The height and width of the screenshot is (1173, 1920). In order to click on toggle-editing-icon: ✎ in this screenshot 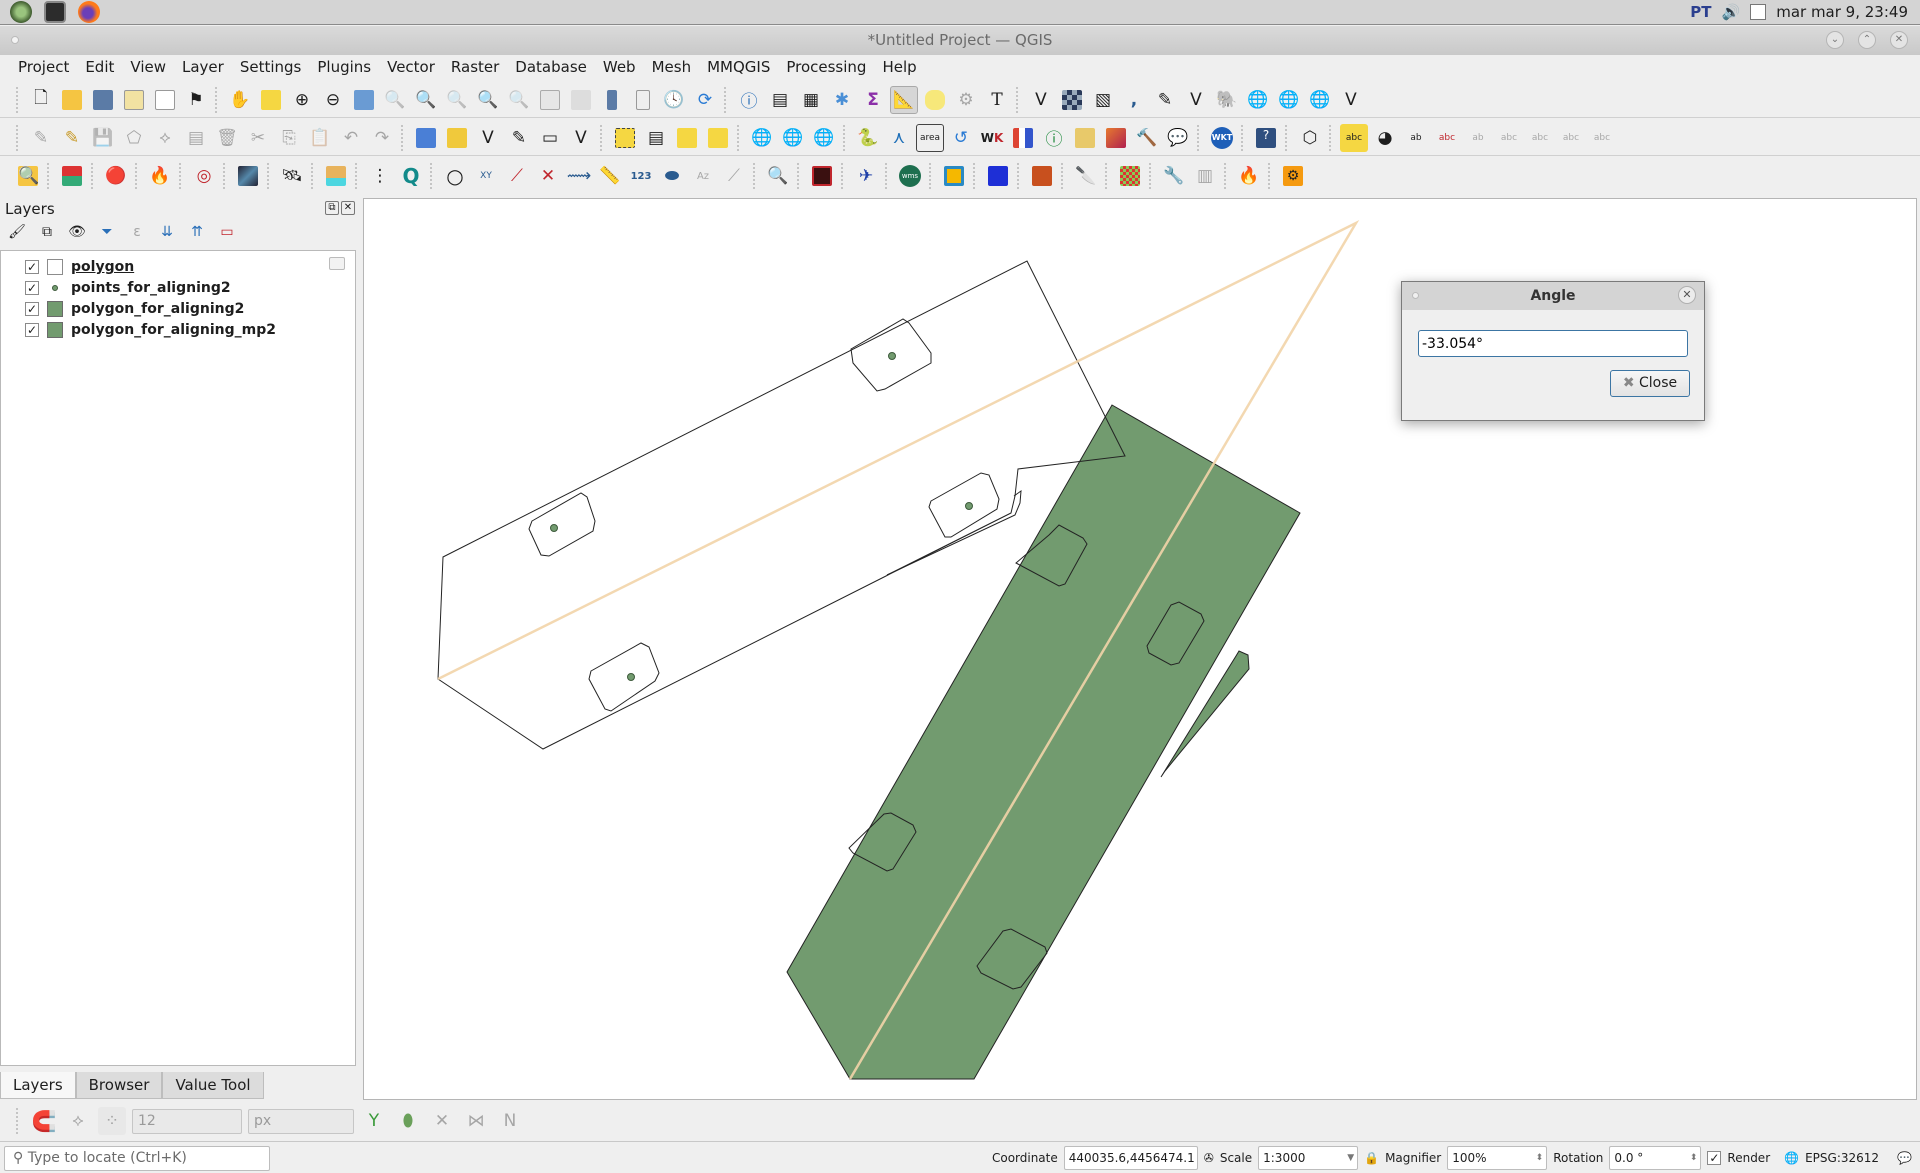, I will do `click(72, 138)`.